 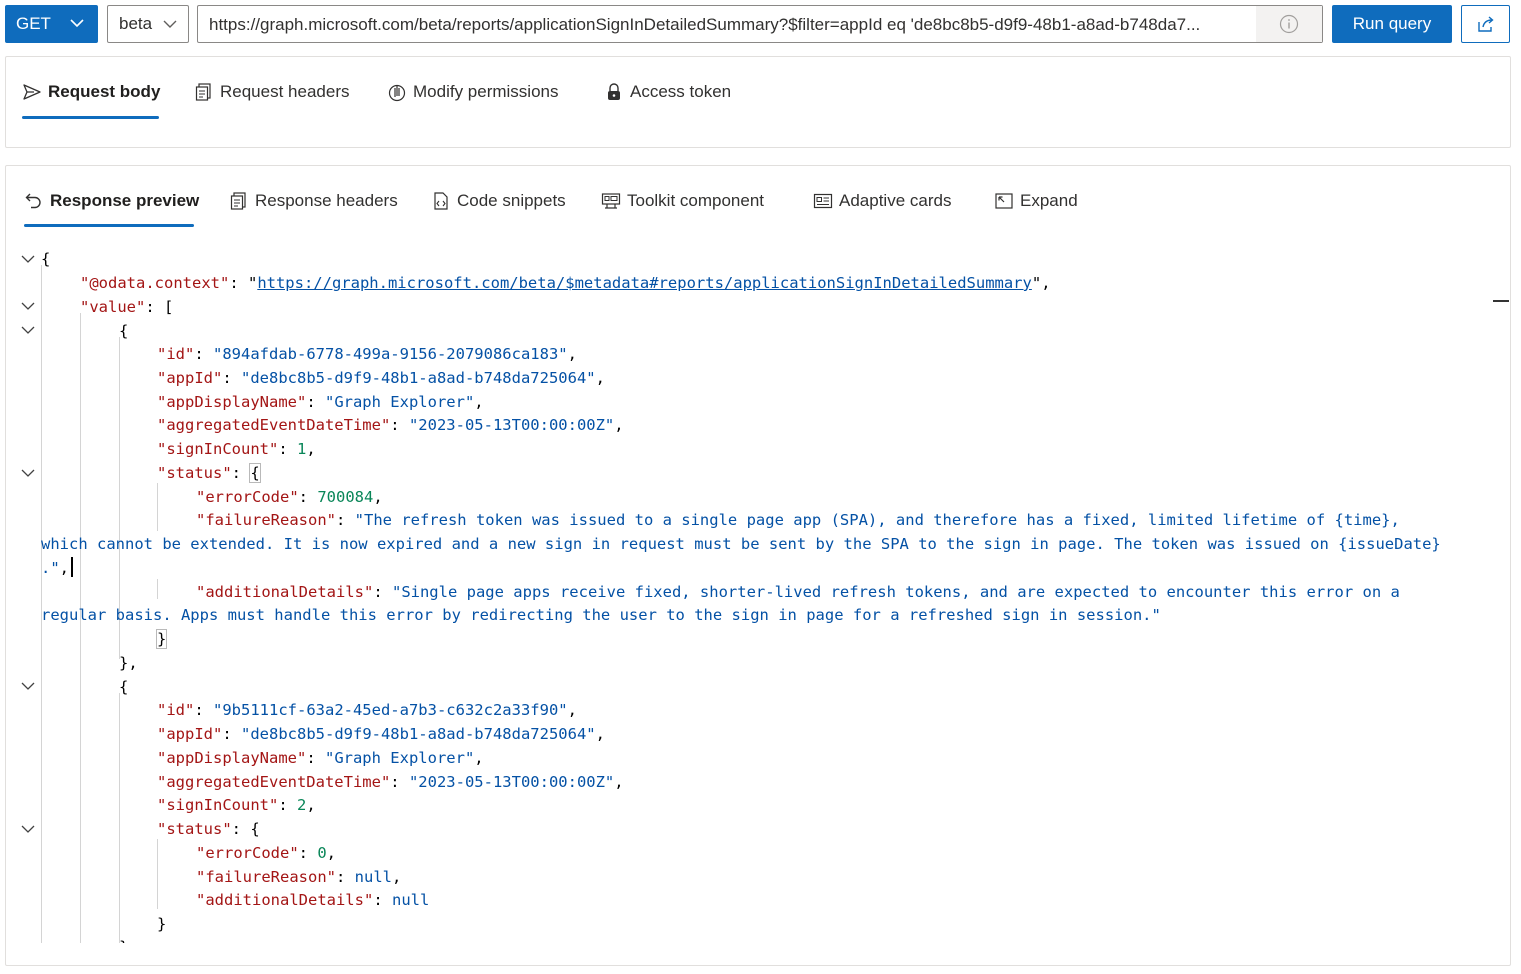 What do you see at coordinates (441, 201) in the screenshot?
I see `code-file-icon` at bounding box center [441, 201].